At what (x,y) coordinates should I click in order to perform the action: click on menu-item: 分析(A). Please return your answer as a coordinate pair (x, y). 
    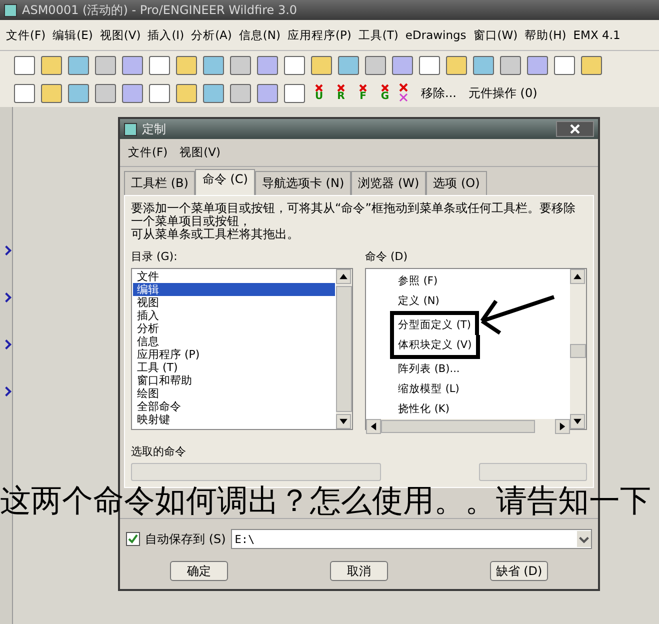
    Looking at the image, I should click on (211, 35).